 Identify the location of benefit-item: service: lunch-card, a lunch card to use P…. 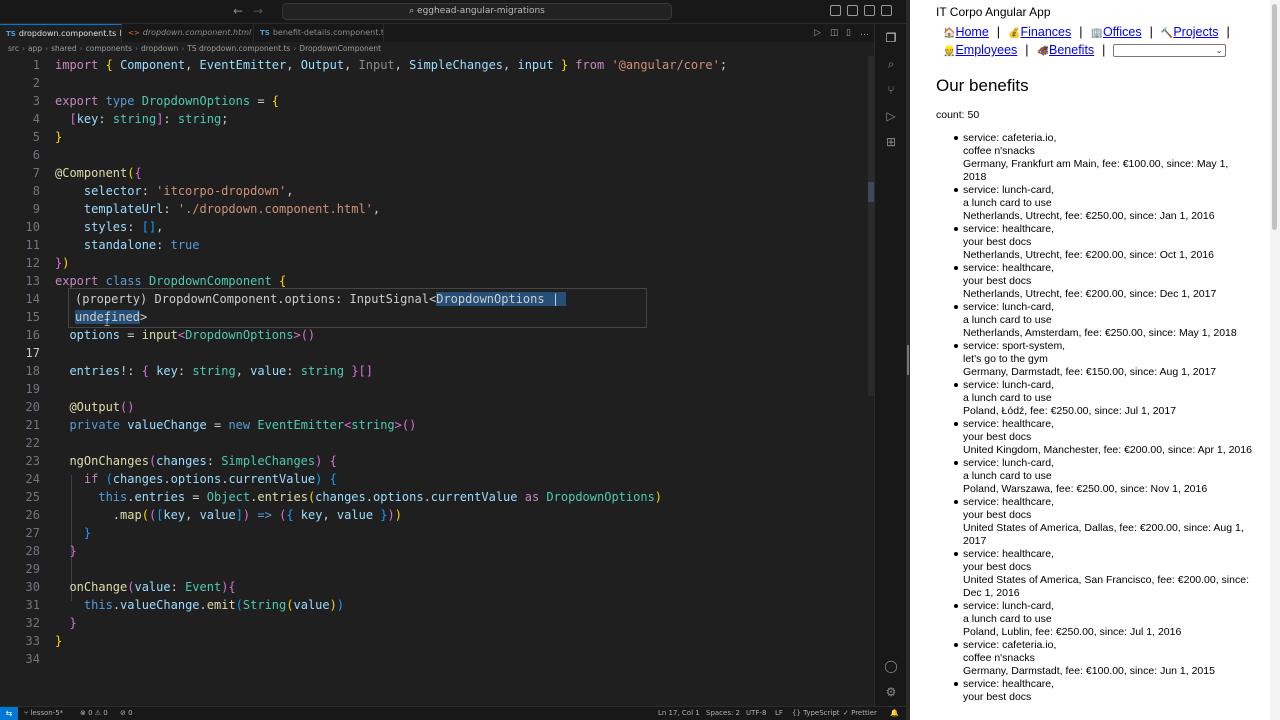
(1103, 619).